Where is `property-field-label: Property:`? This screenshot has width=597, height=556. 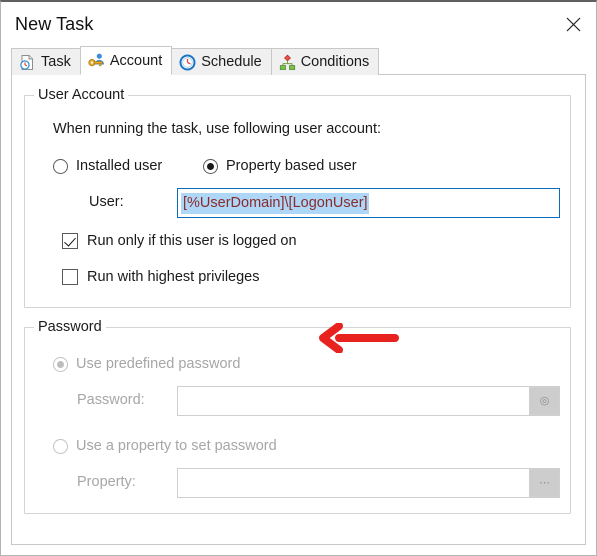 property-field-label: Property: is located at coordinates (106, 482).